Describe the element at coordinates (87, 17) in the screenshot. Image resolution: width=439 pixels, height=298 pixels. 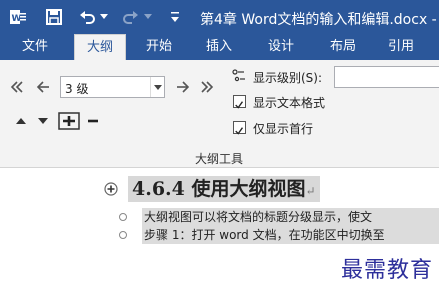
I see `undo-icon` at that location.